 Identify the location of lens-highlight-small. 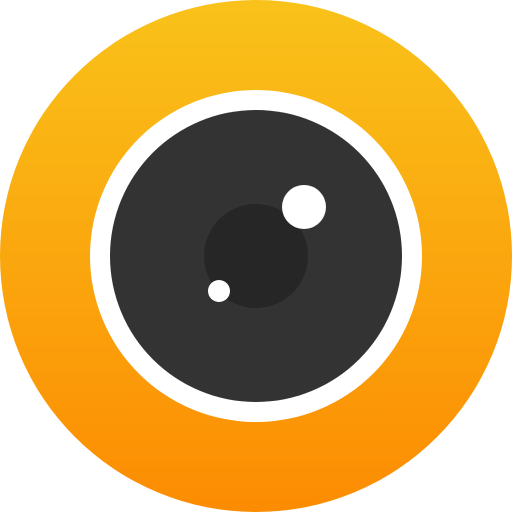
(219, 291).